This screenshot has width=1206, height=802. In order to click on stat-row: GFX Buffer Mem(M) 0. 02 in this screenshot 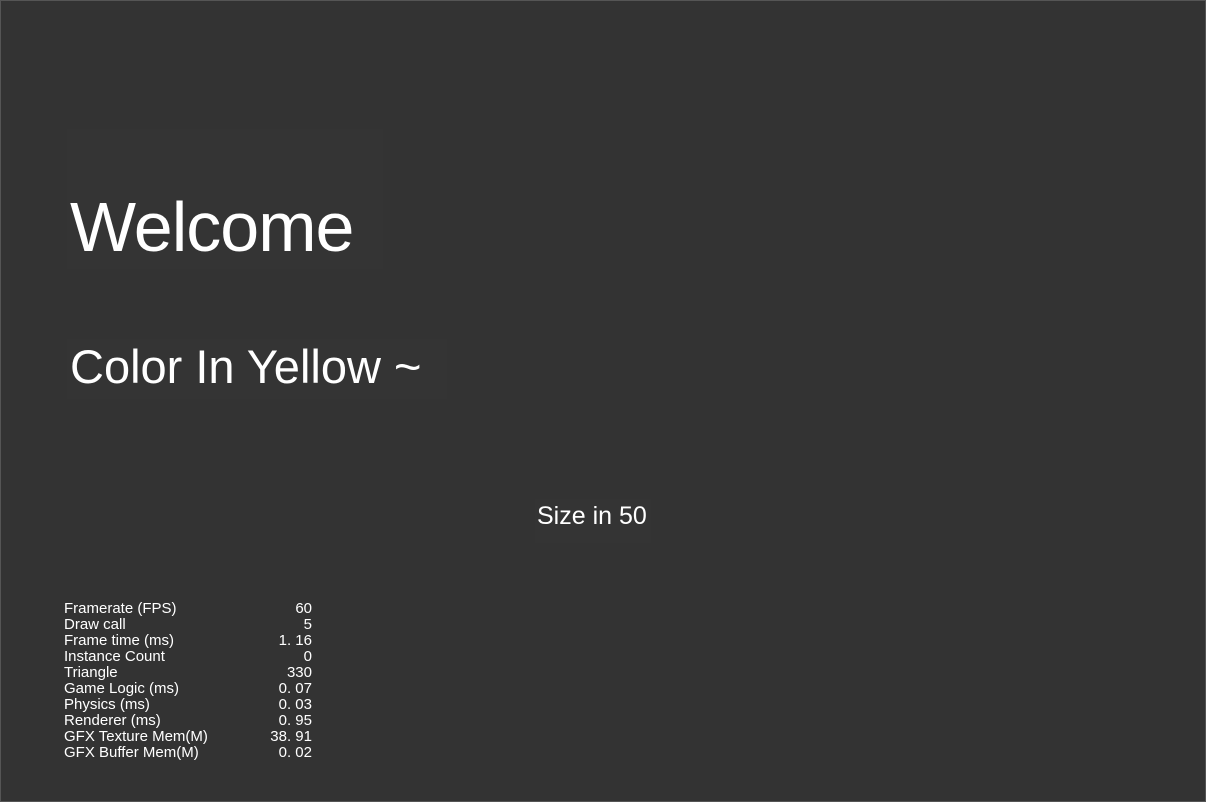, I will do `click(188, 753)`.